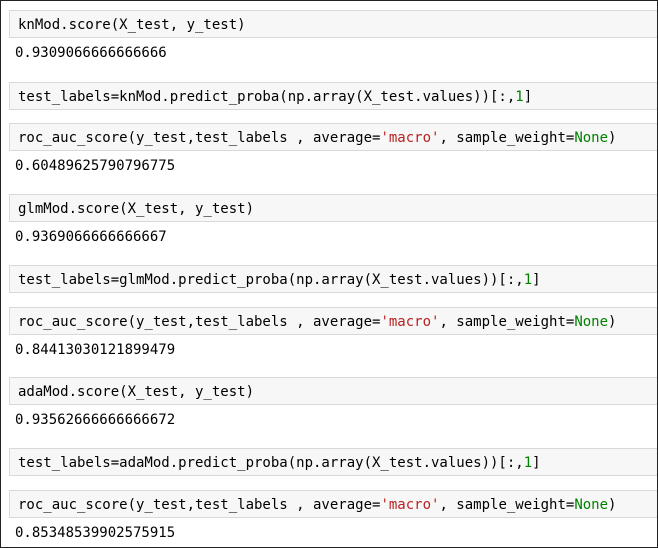 The image size is (658, 548). Describe the element at coordinates (95, 350) in the screenshot. I see `cell-output: 0.84413030121899479` at that location.